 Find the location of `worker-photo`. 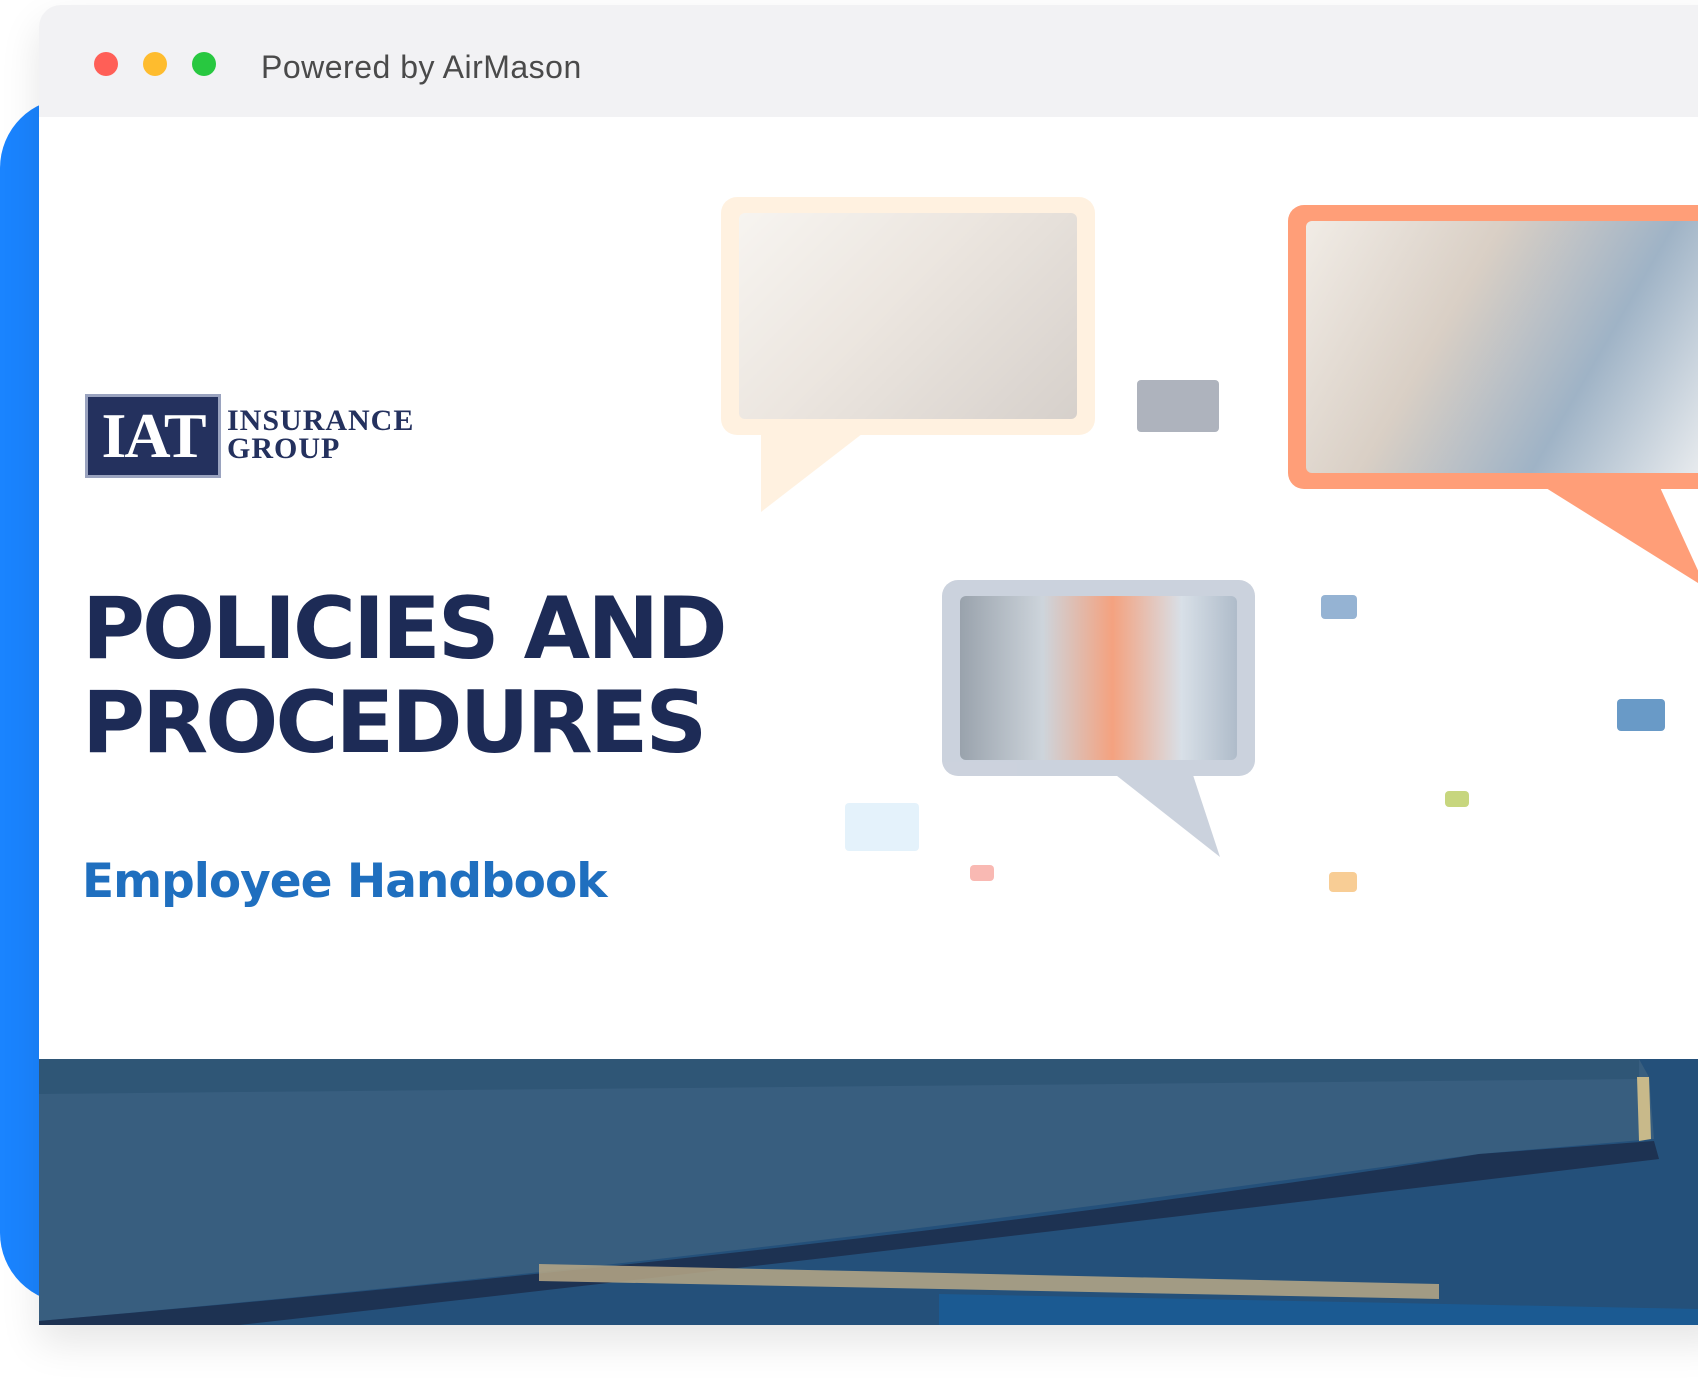

worker-photo is located at coordinates (1098, 678).